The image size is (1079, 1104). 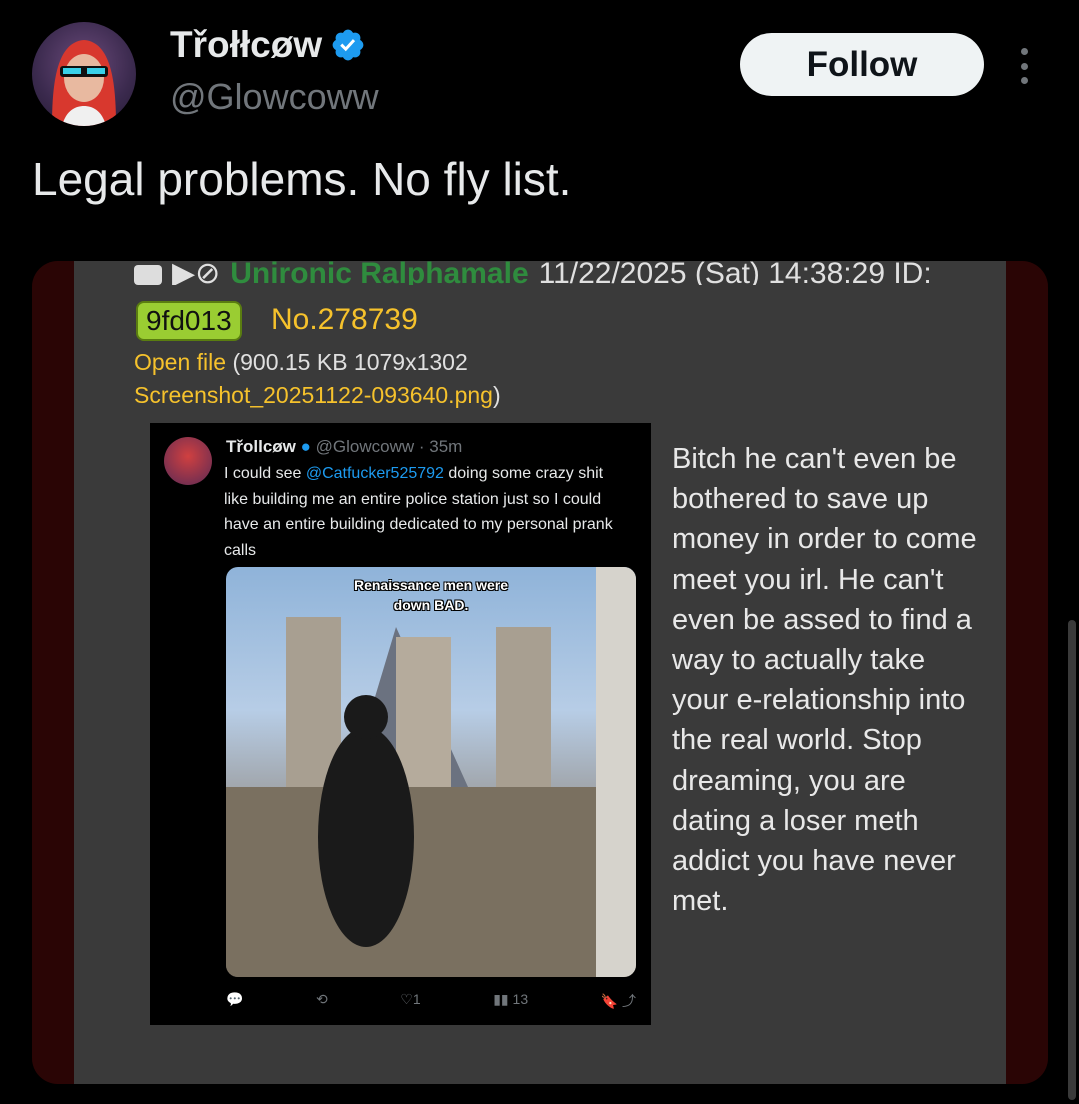 I want to click on post-number: No.278739, so click(x=344, y=319).